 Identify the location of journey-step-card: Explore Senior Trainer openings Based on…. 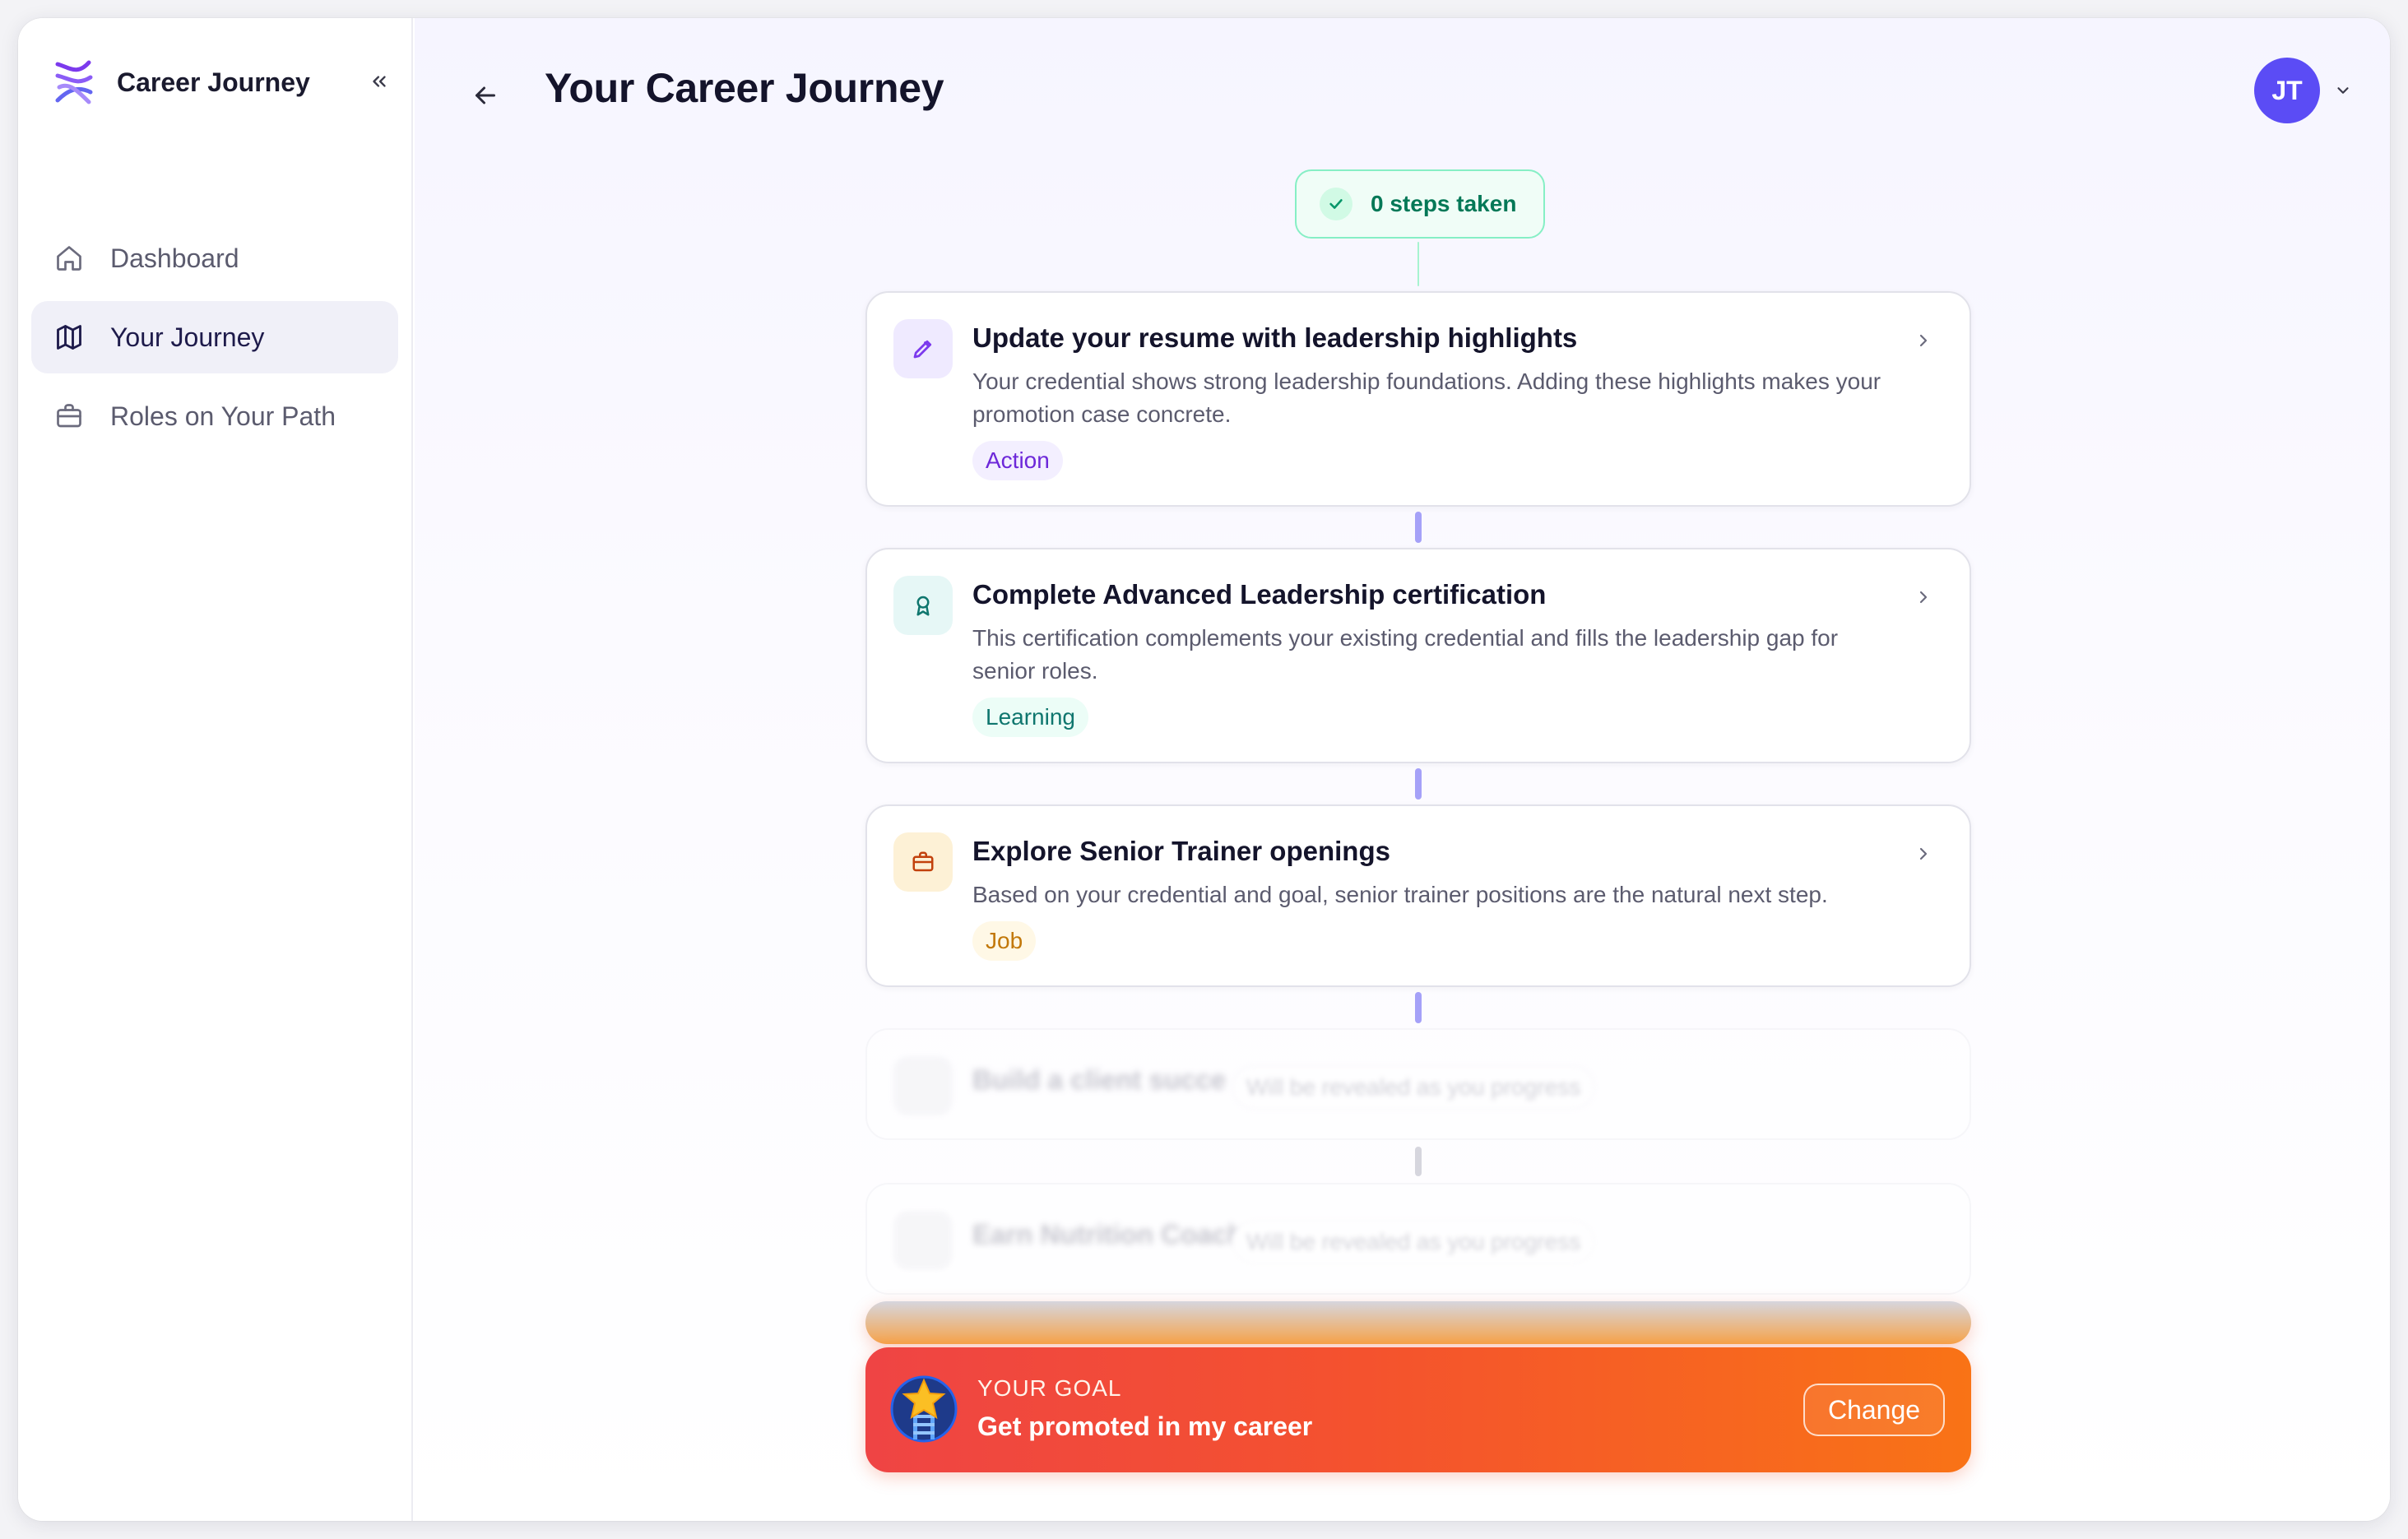
(1418, 896).